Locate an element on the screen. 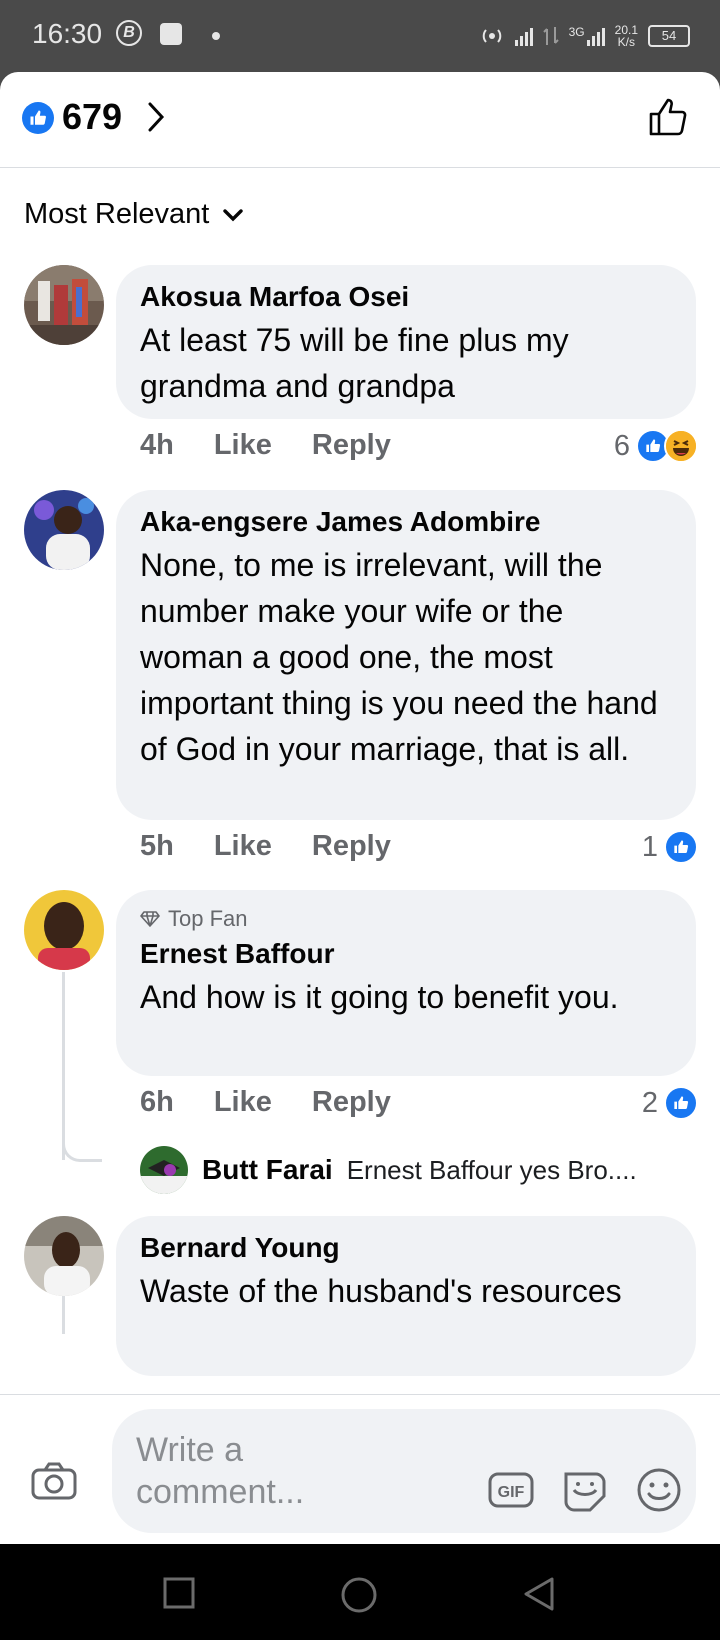 The image size is (720, 1640). composer-tools: GIF is located at coordinates (585, 1490).